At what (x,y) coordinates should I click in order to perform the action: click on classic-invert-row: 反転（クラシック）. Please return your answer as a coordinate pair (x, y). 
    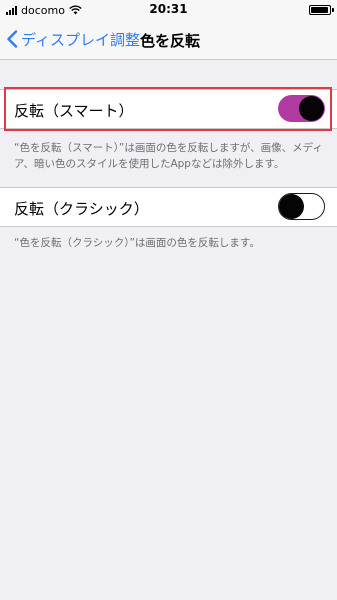
    Looking at the image, I should click on (168, 207).